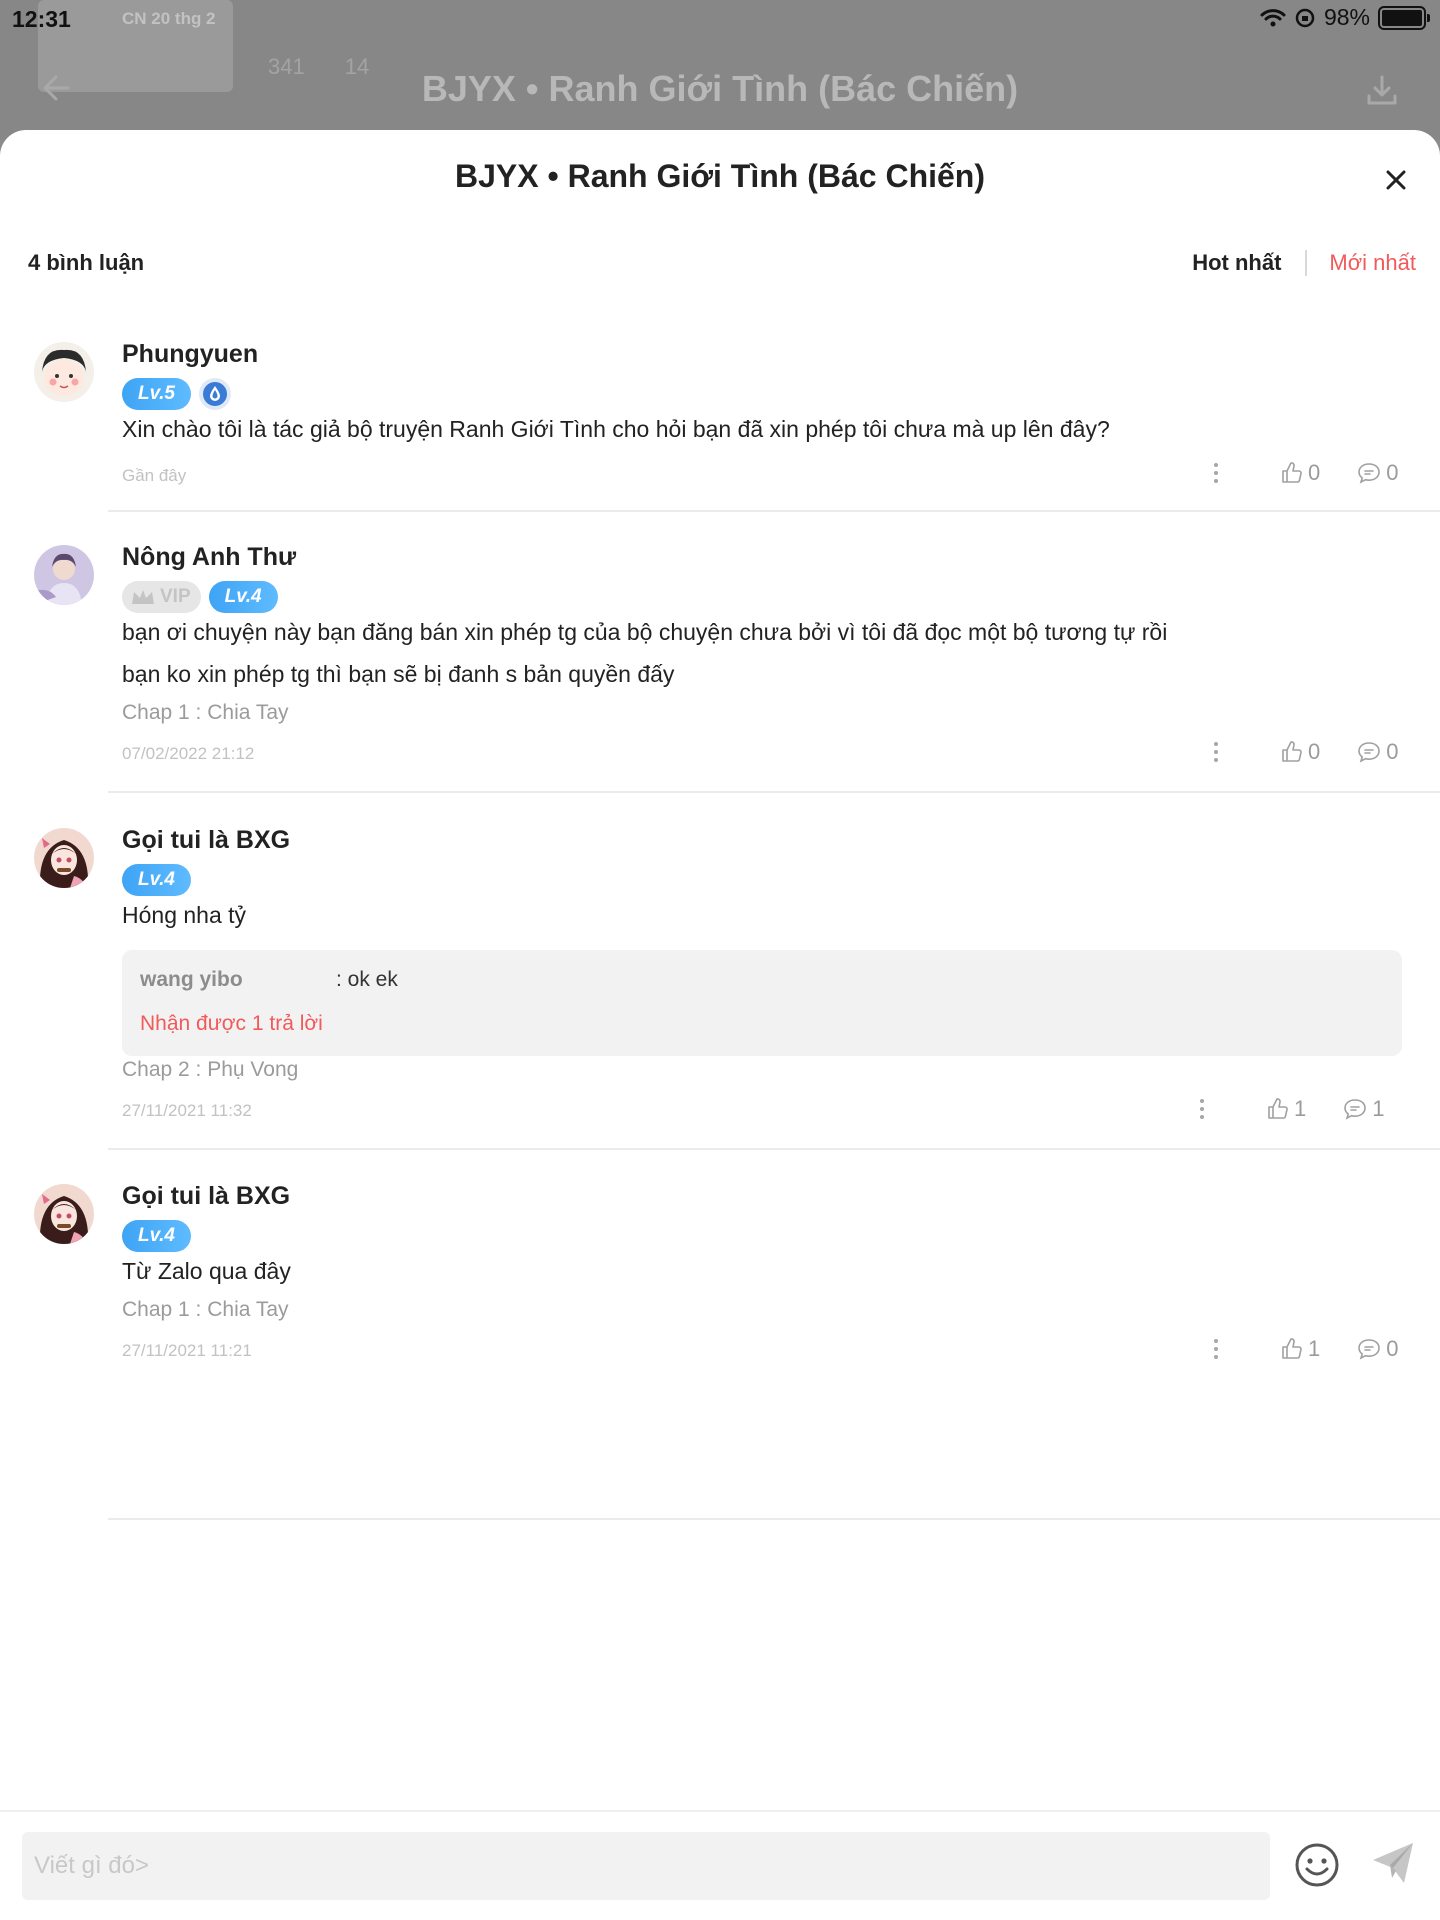 The image size is (1440, 1920). Describe the element at coordinates (231, 1024) in the screenshot. I see `view-replies-link: Nhận được 1 trả lời` at that location.